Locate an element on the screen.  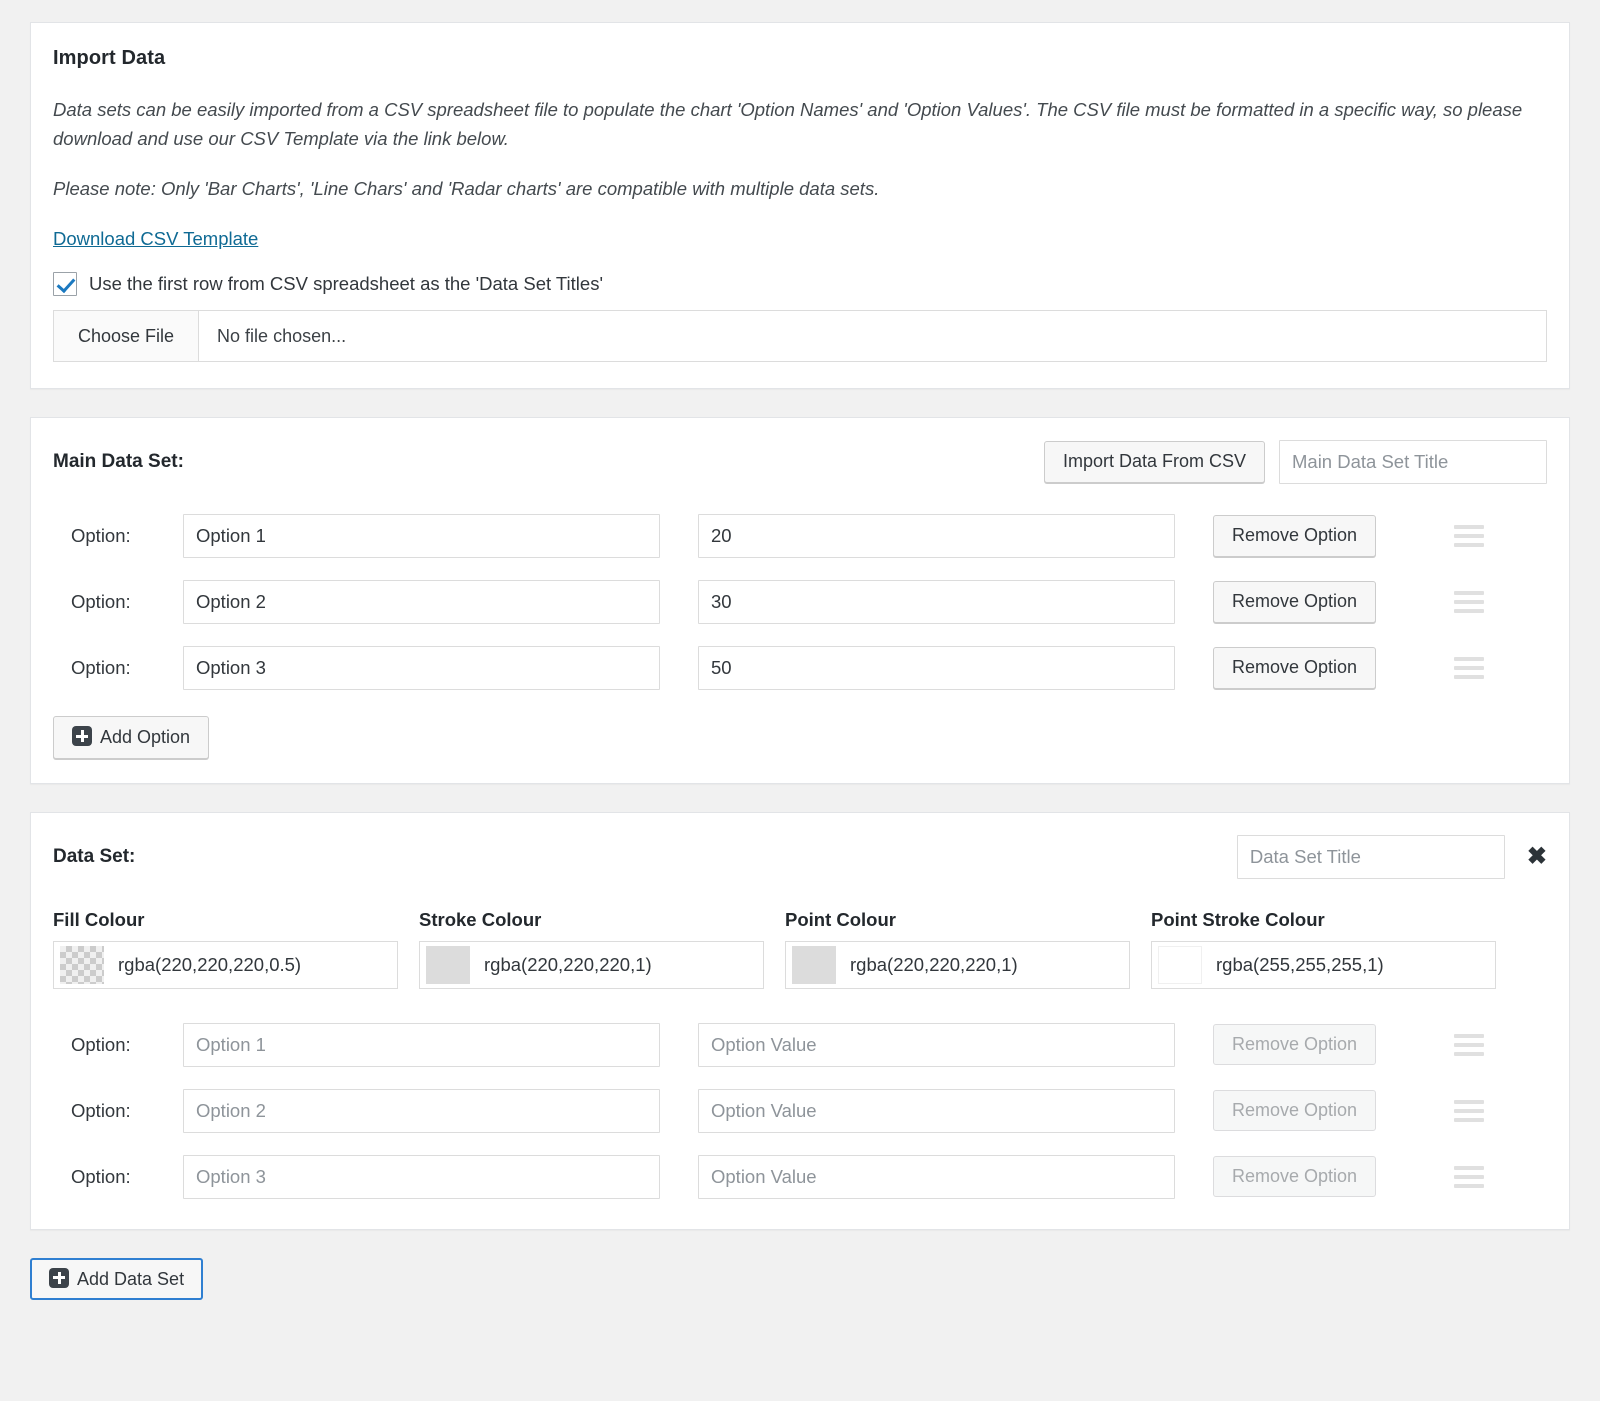
point-colour-value: rgba(220,220,220,1) is located at coordinates (934, 964).